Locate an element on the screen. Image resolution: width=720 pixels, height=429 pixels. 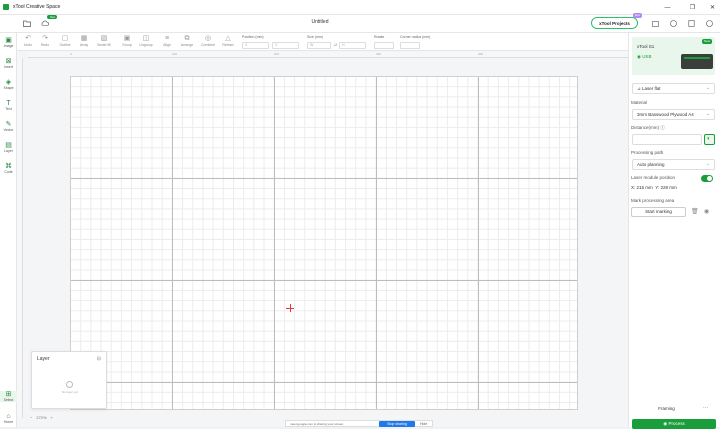
laser-module-y: Y: 228 mm is located at coordinates (666, 187).